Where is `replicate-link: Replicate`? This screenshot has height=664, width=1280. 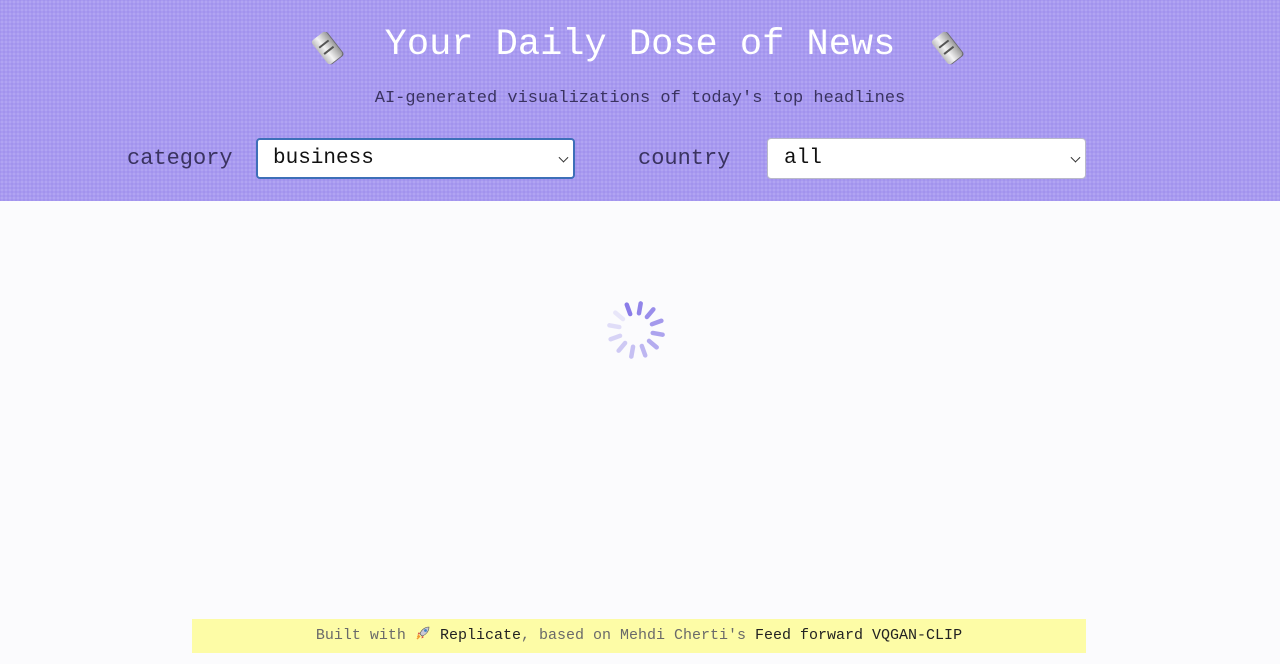
replicate-link: Replicate is located at coordinates (480, 635).